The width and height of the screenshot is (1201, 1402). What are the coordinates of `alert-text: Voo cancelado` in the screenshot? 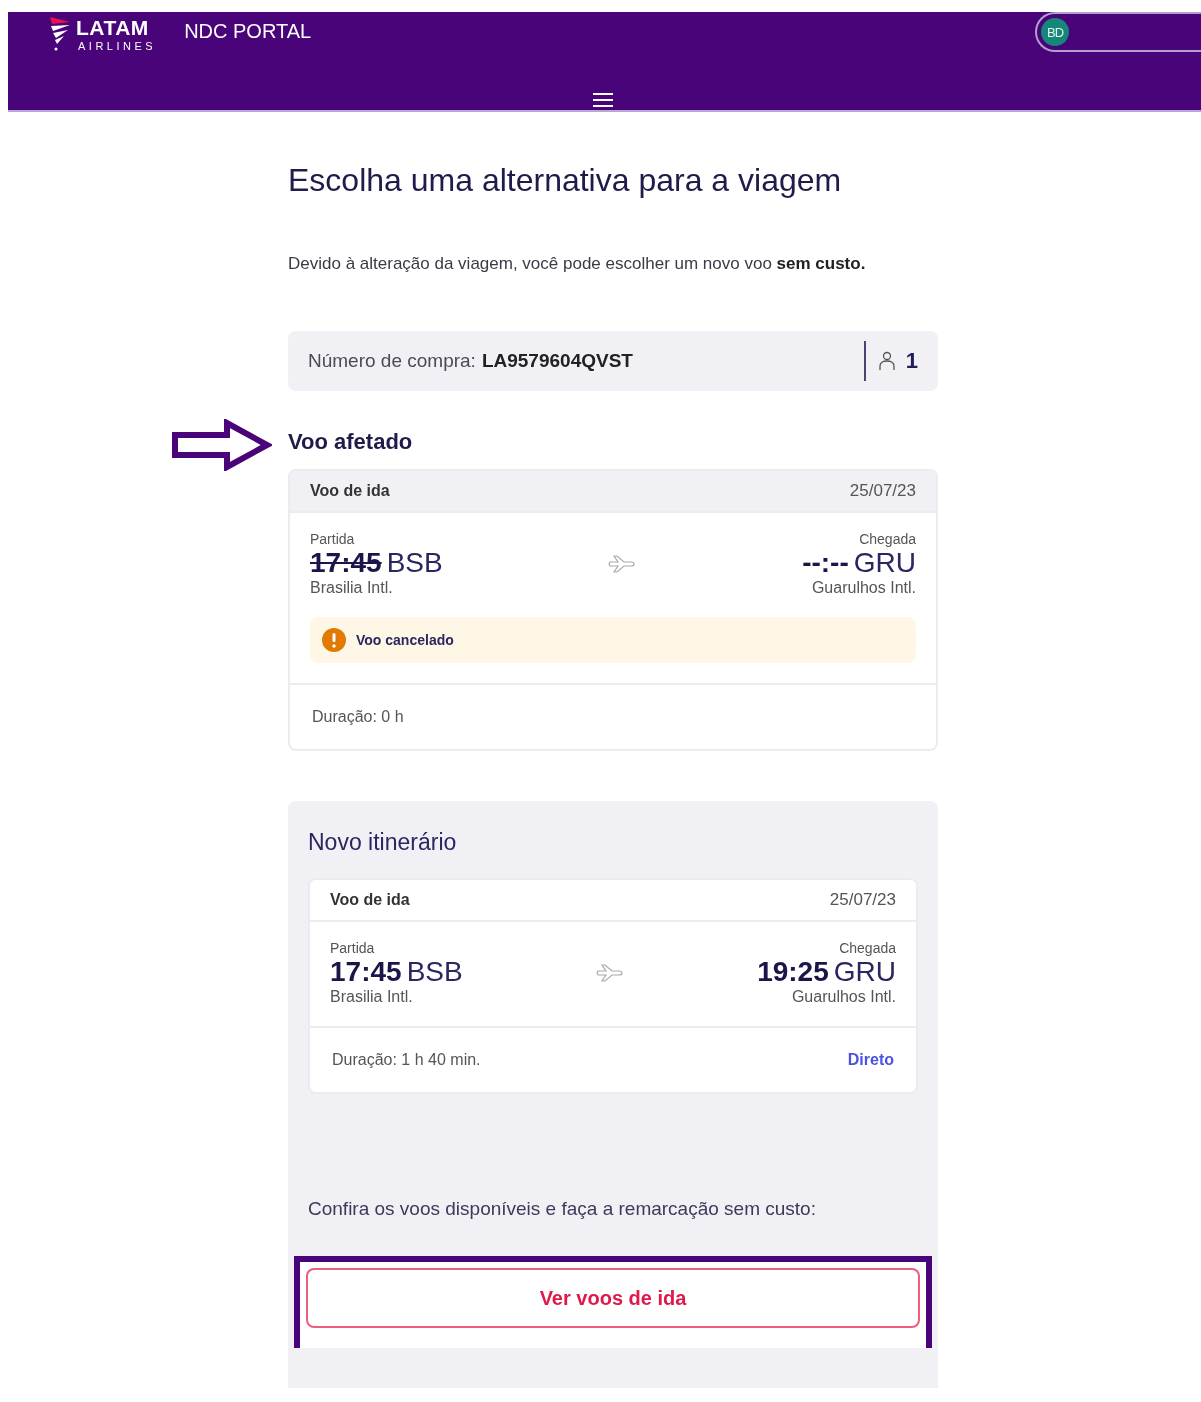 It's located at (405, 640).